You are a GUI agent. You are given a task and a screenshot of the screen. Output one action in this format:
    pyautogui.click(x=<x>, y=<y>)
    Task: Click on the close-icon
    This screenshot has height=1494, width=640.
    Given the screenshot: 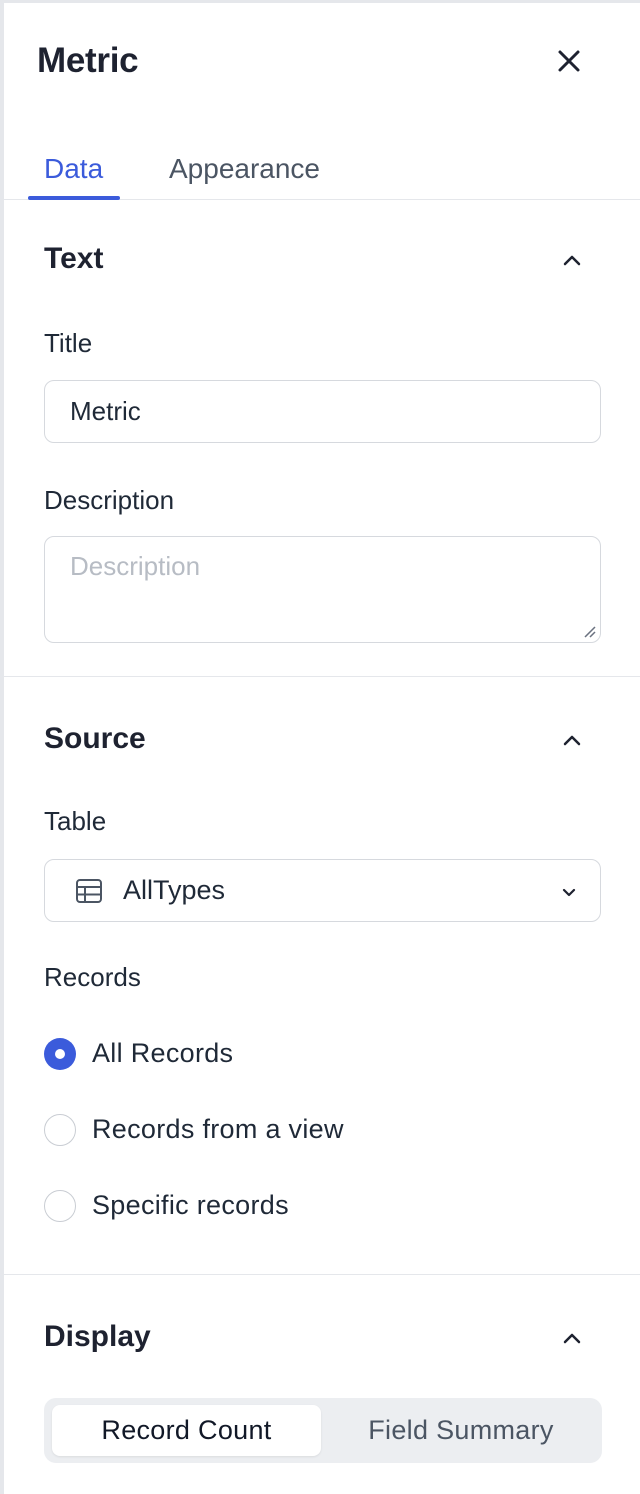 What is the action you would take?
    pyautogui.click(x=569, y=61)
    